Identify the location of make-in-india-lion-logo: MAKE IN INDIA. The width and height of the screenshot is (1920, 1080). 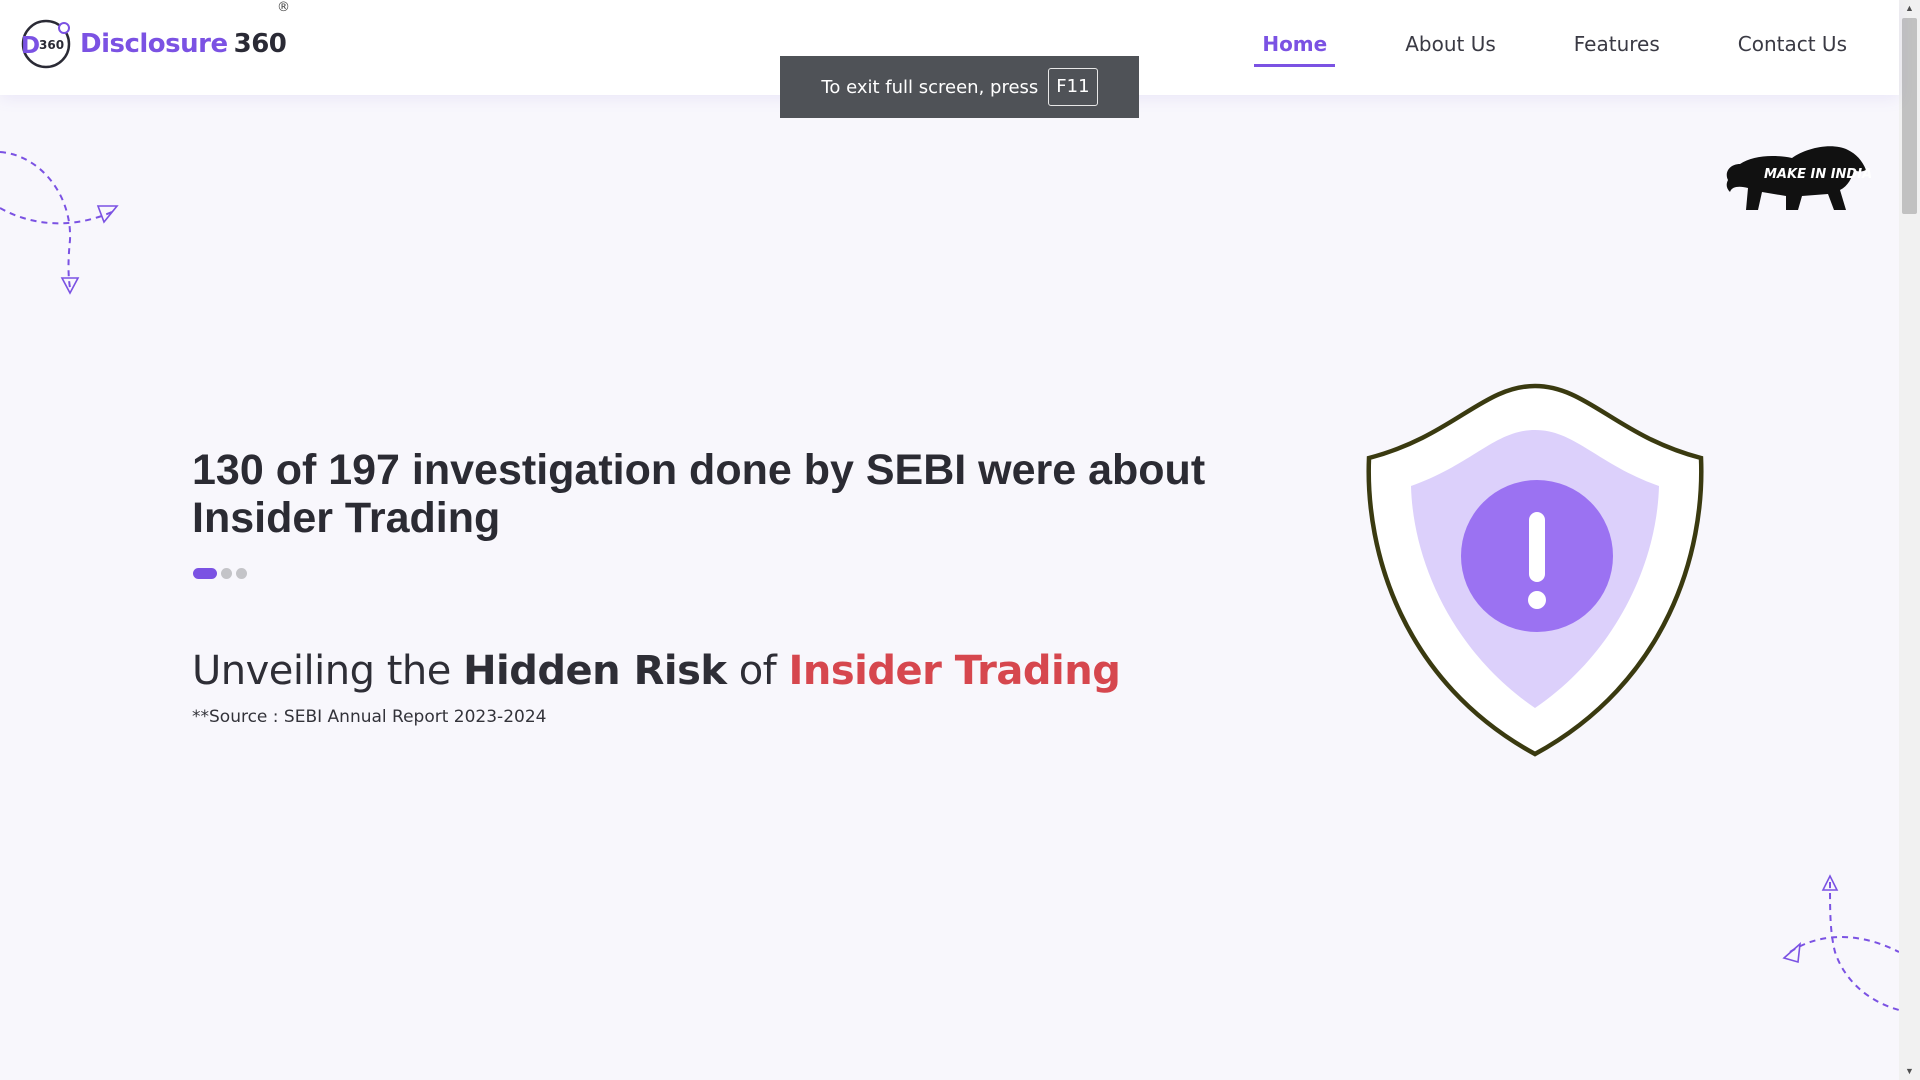
(1799, 178).